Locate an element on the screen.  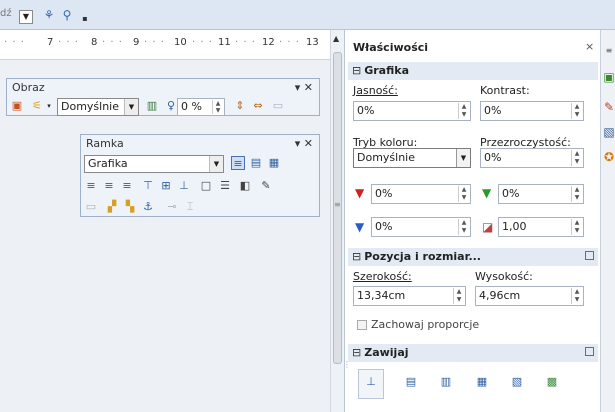
color-icon: ▥ is located at coordinates (152, 106).